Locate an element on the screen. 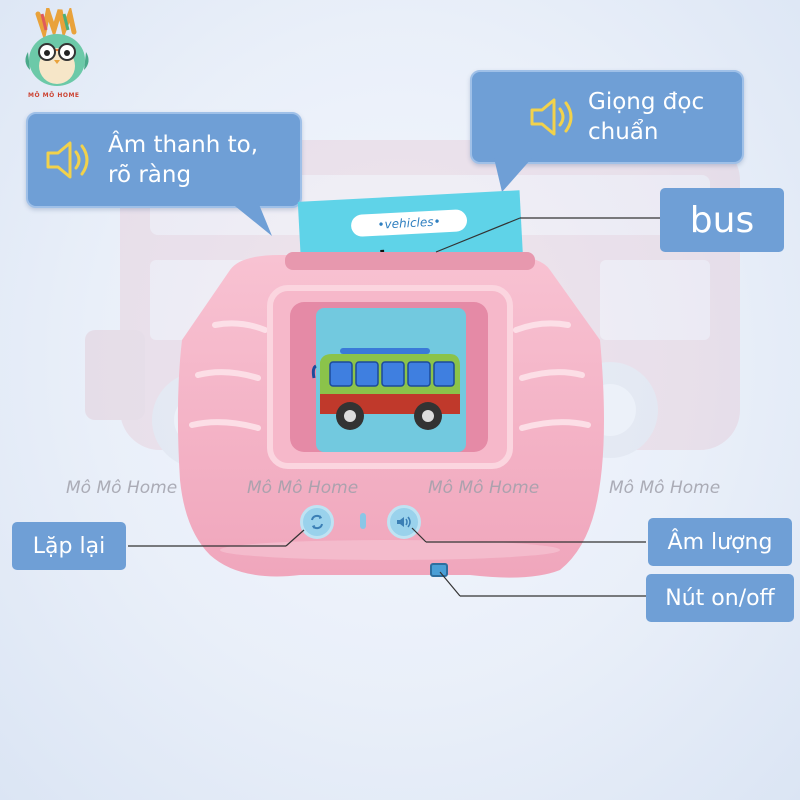 The height and width of the screenshot is (800, 800). label-volume: Âm lượng is located at coordinates (720, 542).